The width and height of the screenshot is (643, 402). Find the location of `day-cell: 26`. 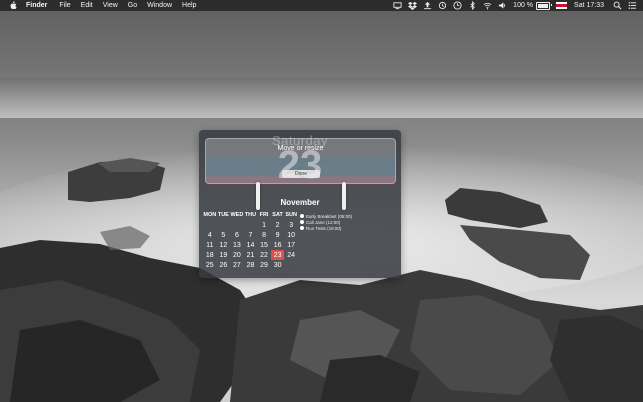

day-cell: 26 is located at coordinates (224, 265).